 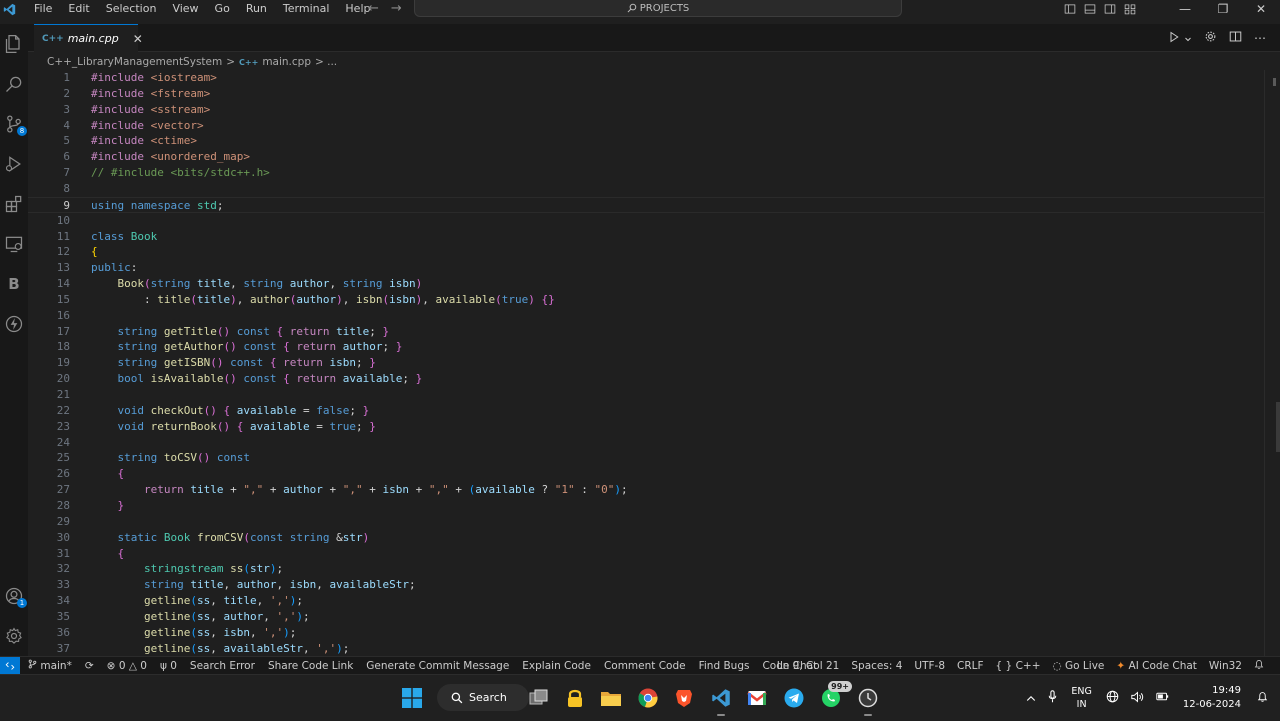 What do you see at coordinates (929, 666) in the screenshot?
I see `encoding: UTF-8` at bounding box center [929, 666].